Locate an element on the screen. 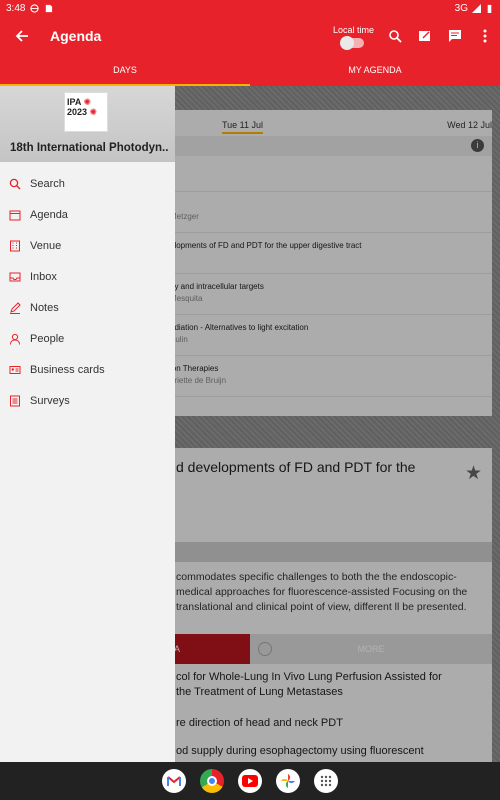 The width and height of the screenshot is (500, 800). agenda-tabs: DAYS MY AGENDA is located at coordinates (250, 71).